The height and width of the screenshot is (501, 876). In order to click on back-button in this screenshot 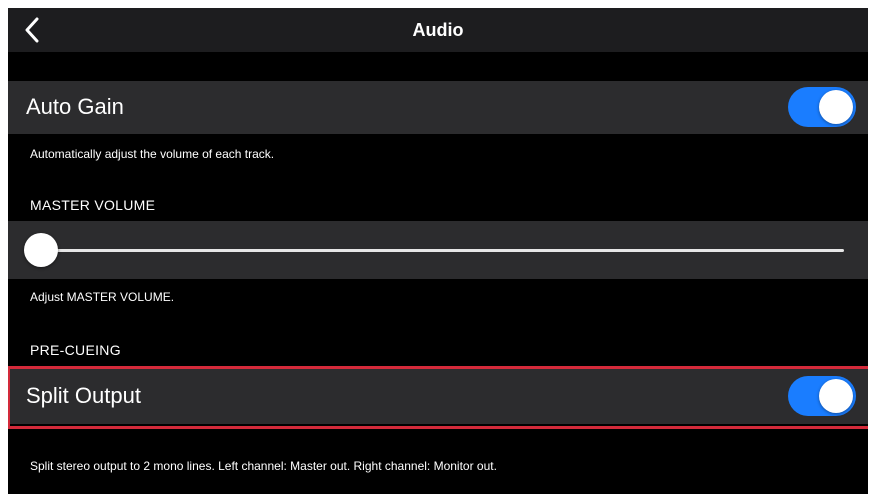, I will do `click(32, 30)`.